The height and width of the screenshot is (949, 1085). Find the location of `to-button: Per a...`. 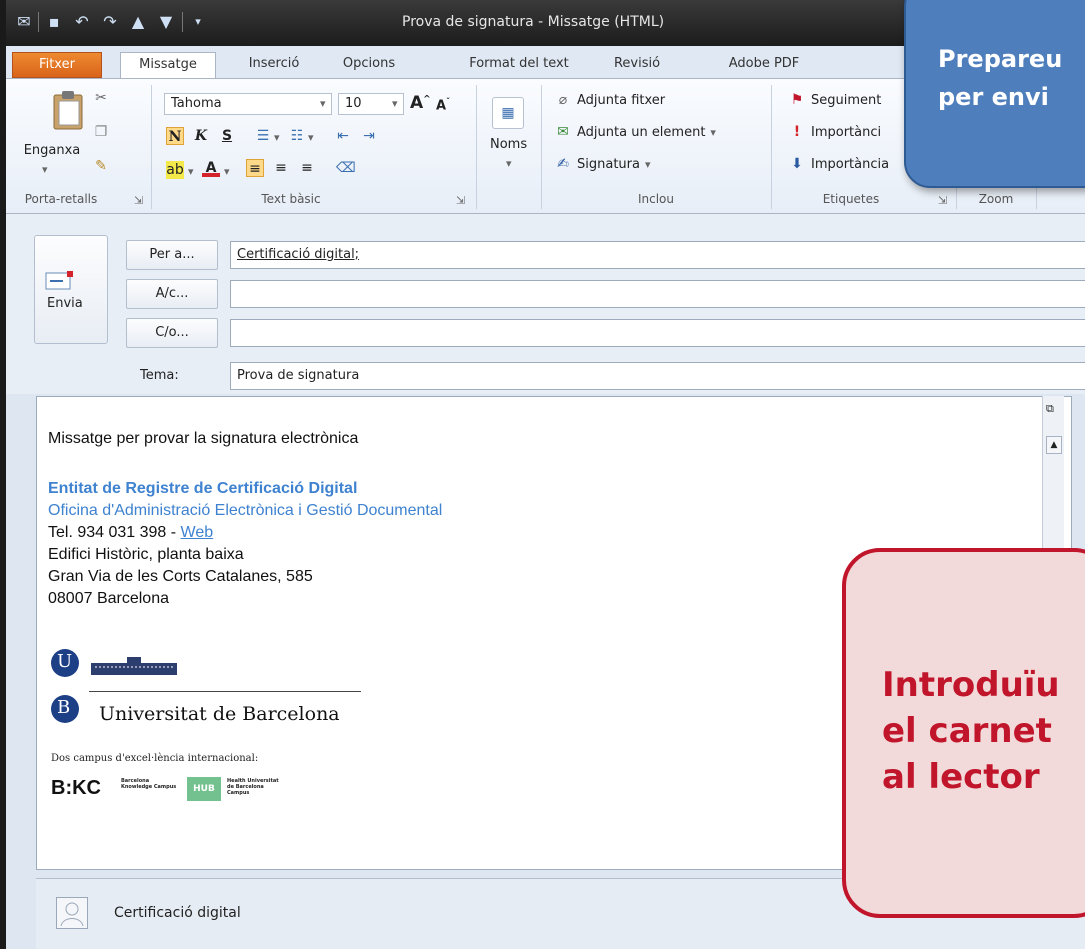

to-button: Per a... is located at coordinates (172, 255).